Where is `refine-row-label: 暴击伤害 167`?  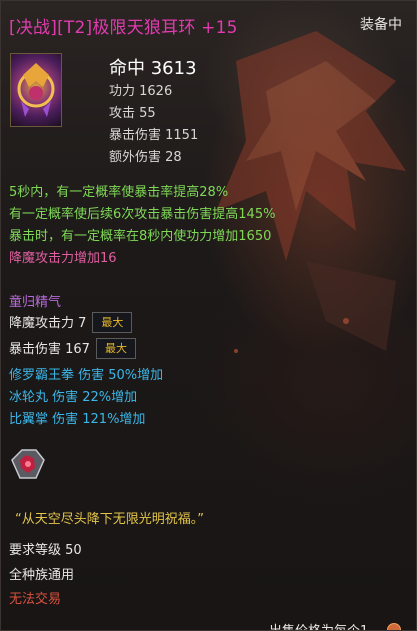 refine-row-label: 暴击伤害 167 is located at coordinates (49, 349).